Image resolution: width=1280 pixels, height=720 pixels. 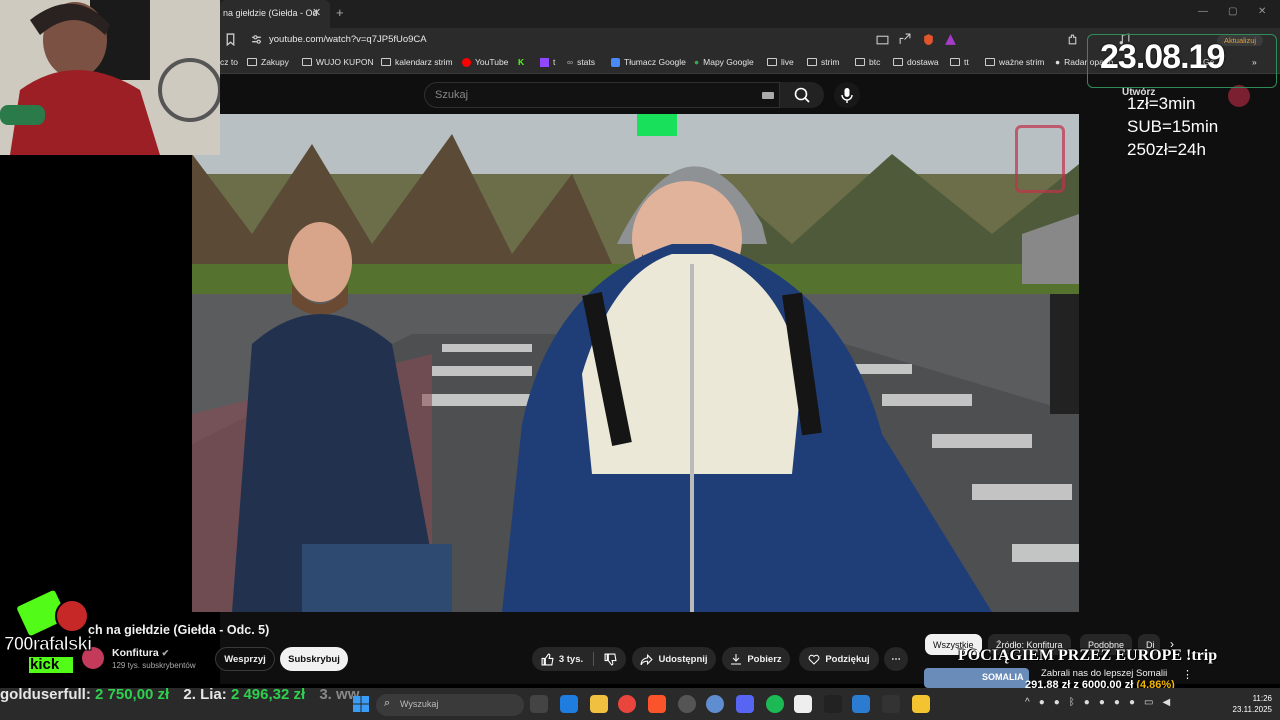 I want to click on rate-line: 250zł=24h, so click(x=1166, y=149).